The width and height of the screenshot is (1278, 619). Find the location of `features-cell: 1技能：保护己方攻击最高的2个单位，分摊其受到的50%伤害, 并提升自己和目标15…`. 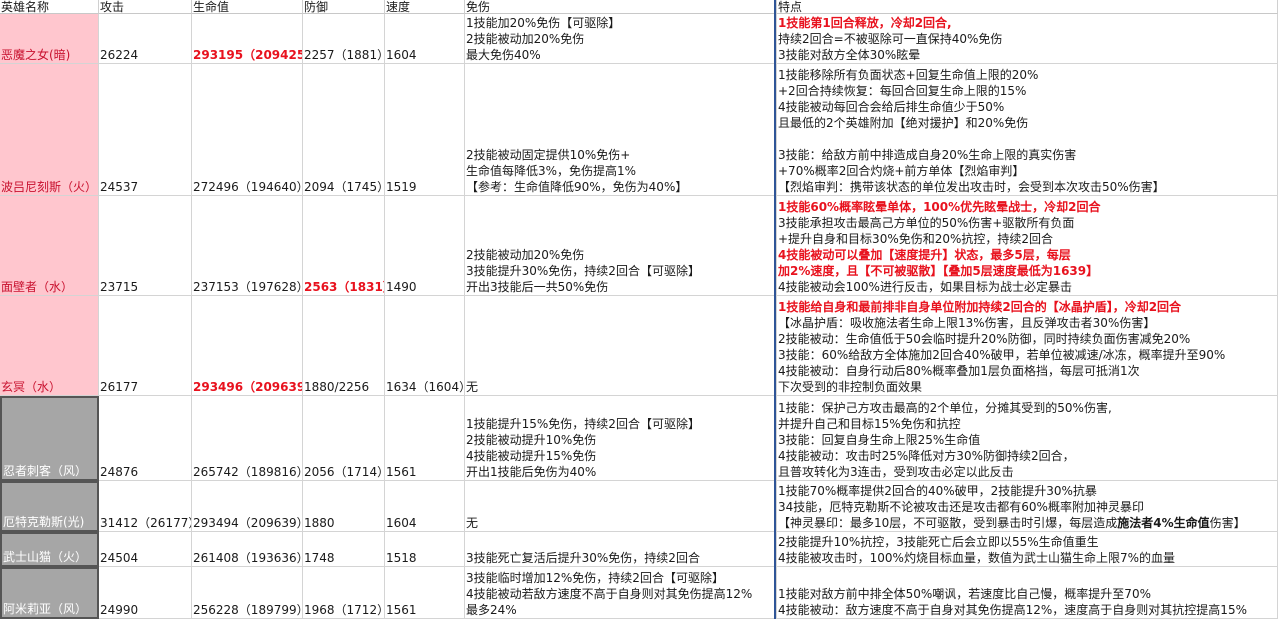

features-cell: 1技能：保护己方攻击最高的2个单位，分摊其受到的50%伤害, 并提升自己和目标15… is located at coordinates (1027, 438).